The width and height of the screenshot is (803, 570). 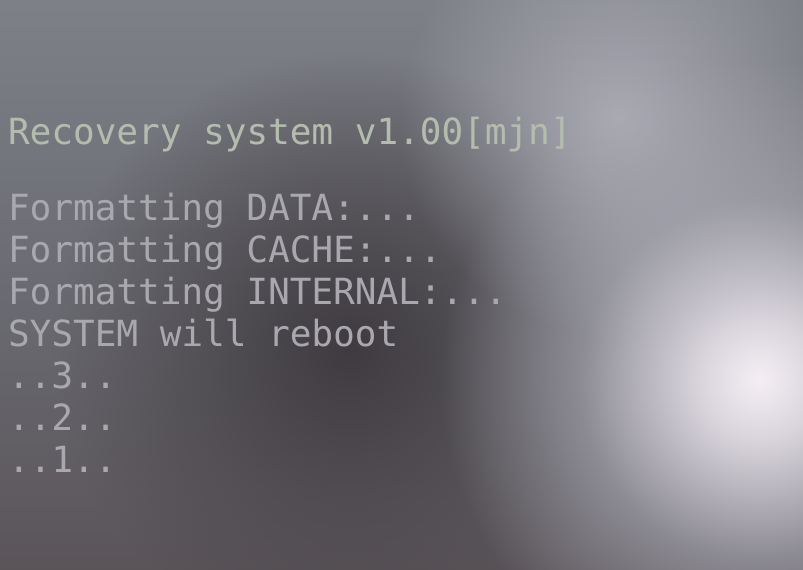 What do you see at coordinates (62, 377) in the screenshot?
I see `console-line: ..3..` at bounding box center [62, 377].